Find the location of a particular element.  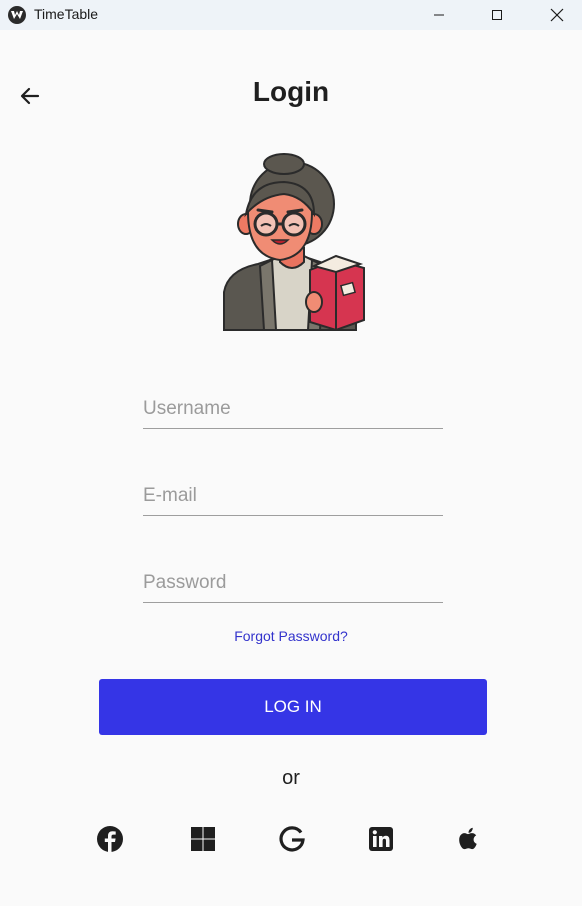

apple-icon is located at coordinates (468, 838).